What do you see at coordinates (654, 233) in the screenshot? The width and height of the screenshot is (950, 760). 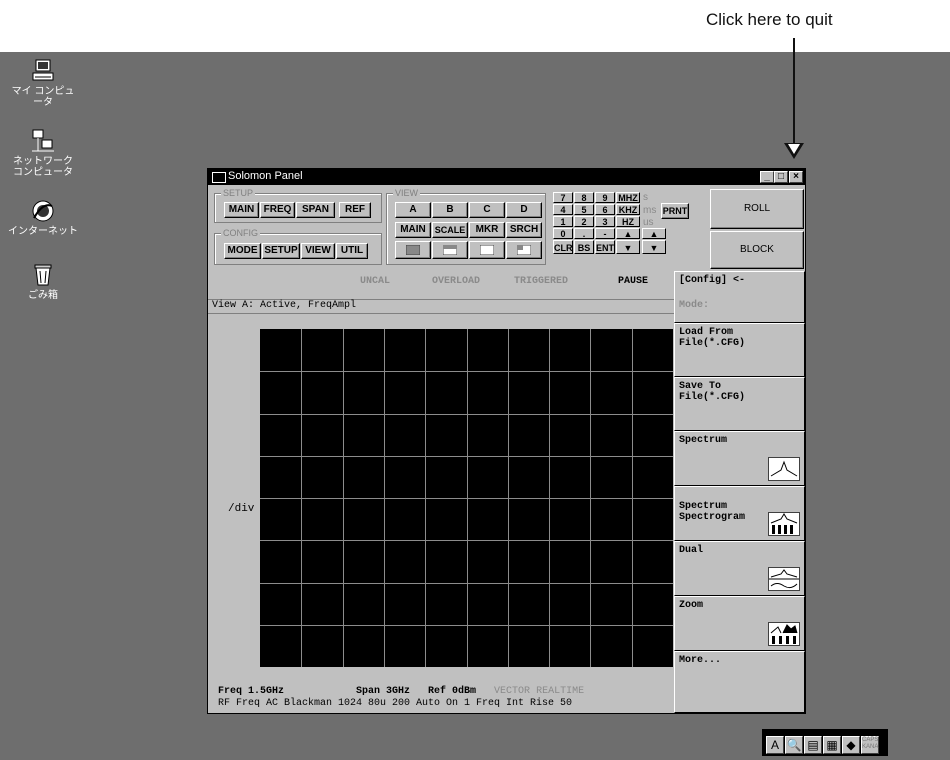 I see `key-up-2: ▲` at bounding box center [654, 233].